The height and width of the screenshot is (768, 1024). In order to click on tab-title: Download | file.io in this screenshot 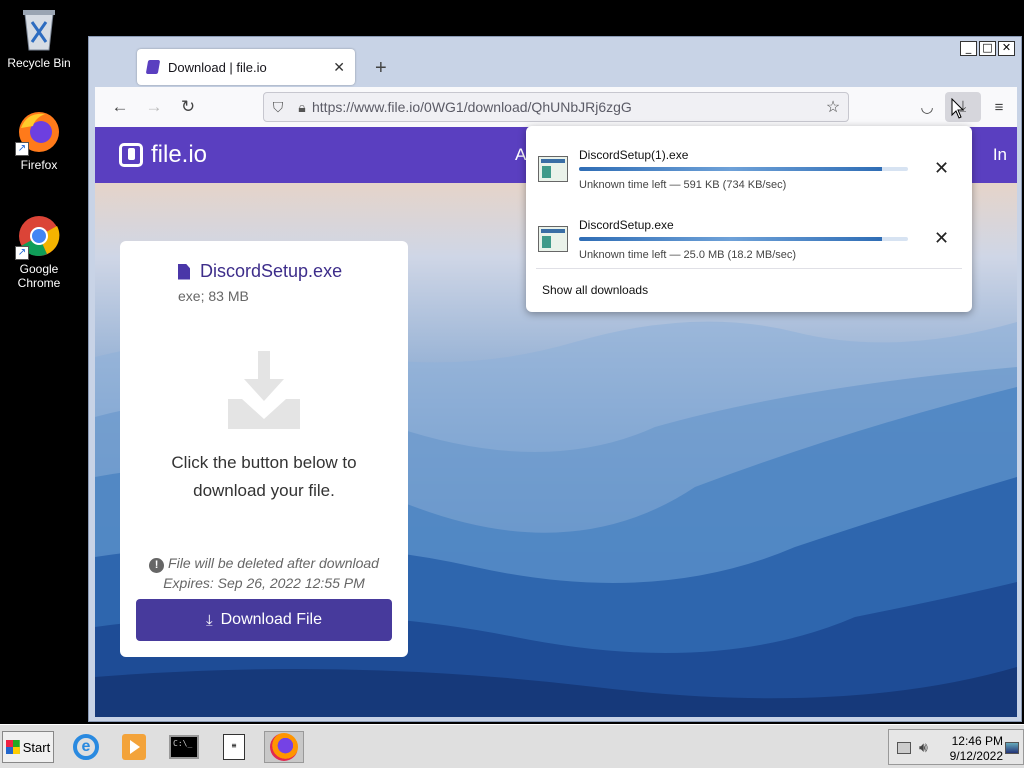, I will do `click(217, 67)`.